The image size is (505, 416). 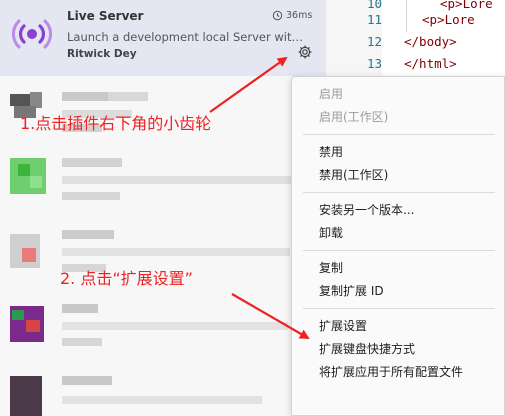 I want to click on annotation-step-1: 1.点击插件右下角的小齿轮, so click(x=116, y=123).